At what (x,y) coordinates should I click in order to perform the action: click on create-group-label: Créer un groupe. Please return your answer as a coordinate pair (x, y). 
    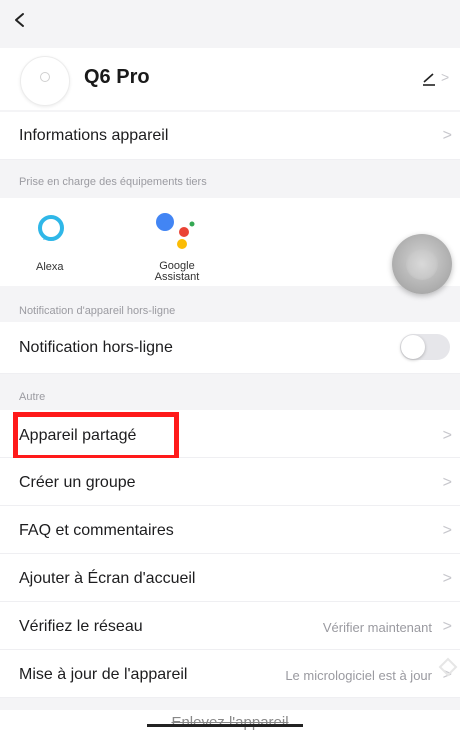
    Looking at the image, I should click on (77, 482).